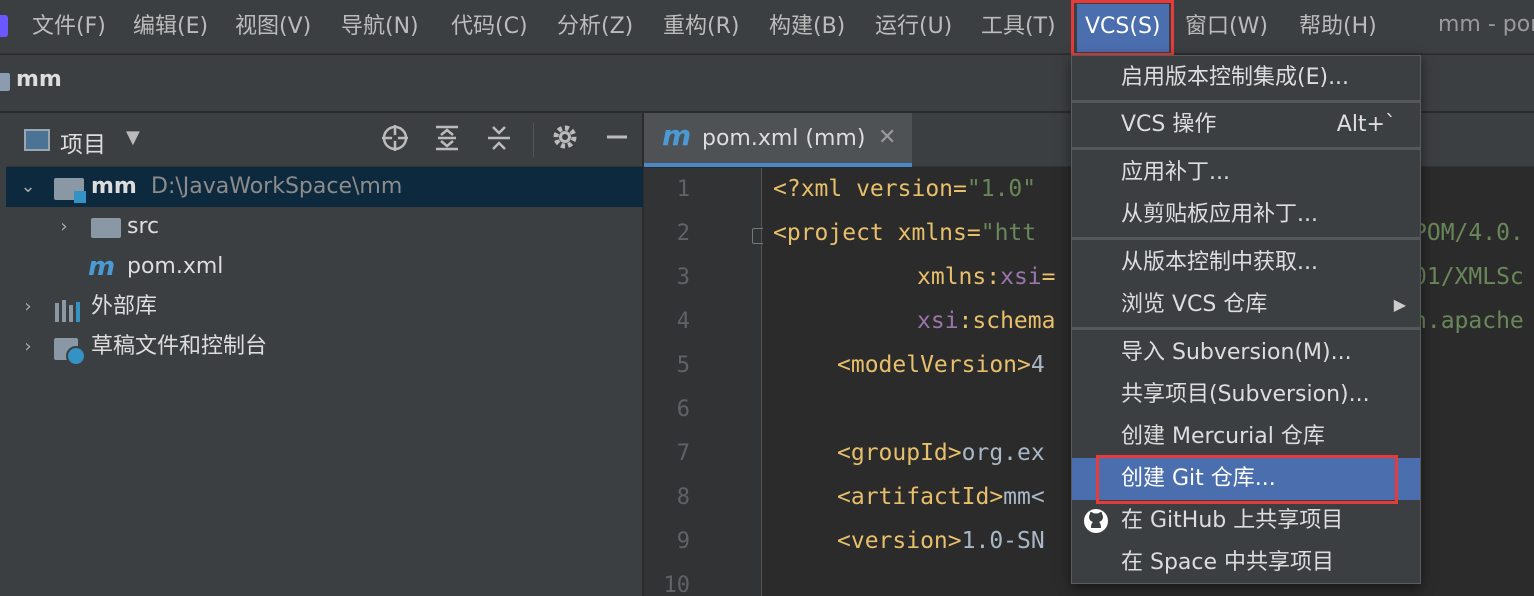  Describe the element at coordinates (617, 140) in the screenshot. I see `hide-panel-icon` at that location.